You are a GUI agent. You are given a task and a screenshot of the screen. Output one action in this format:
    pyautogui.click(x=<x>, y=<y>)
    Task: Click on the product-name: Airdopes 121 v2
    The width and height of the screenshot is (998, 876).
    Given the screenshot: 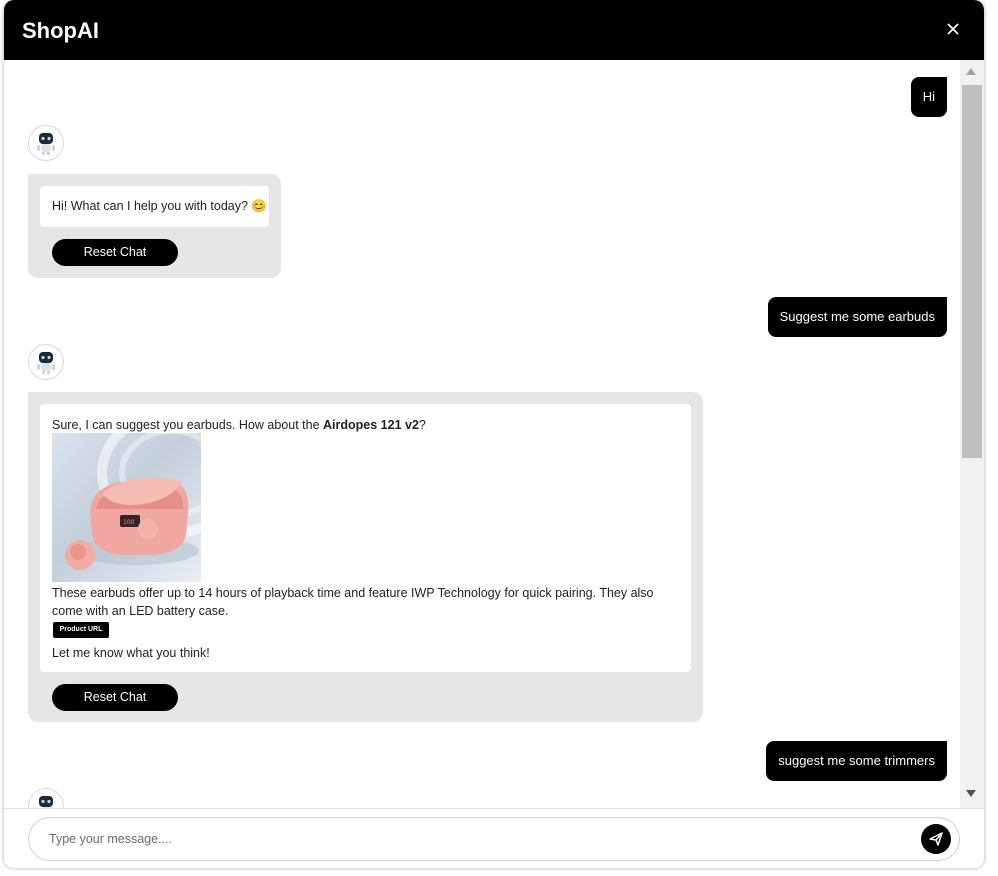 What is the action you would take?
    pyautogui.click(x=371, y=425)
    